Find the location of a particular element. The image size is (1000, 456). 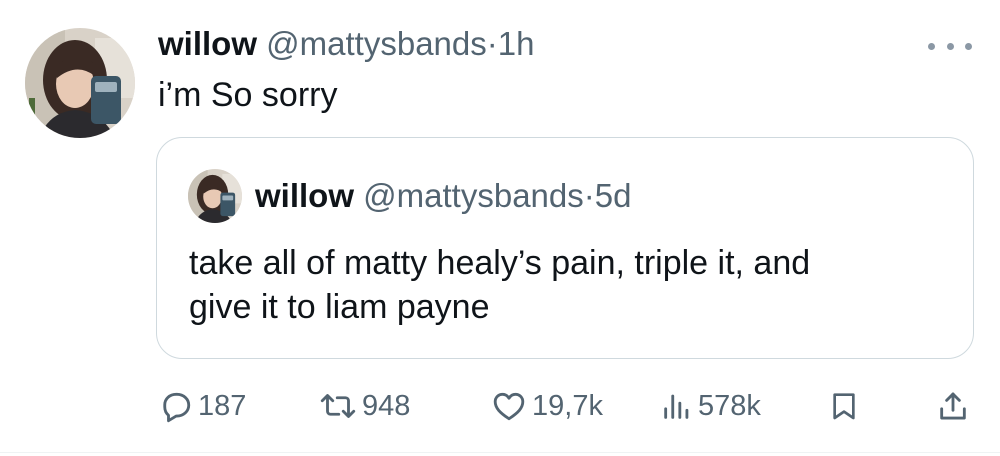

like-count: 19,7k is located at coordinates (567, 405).